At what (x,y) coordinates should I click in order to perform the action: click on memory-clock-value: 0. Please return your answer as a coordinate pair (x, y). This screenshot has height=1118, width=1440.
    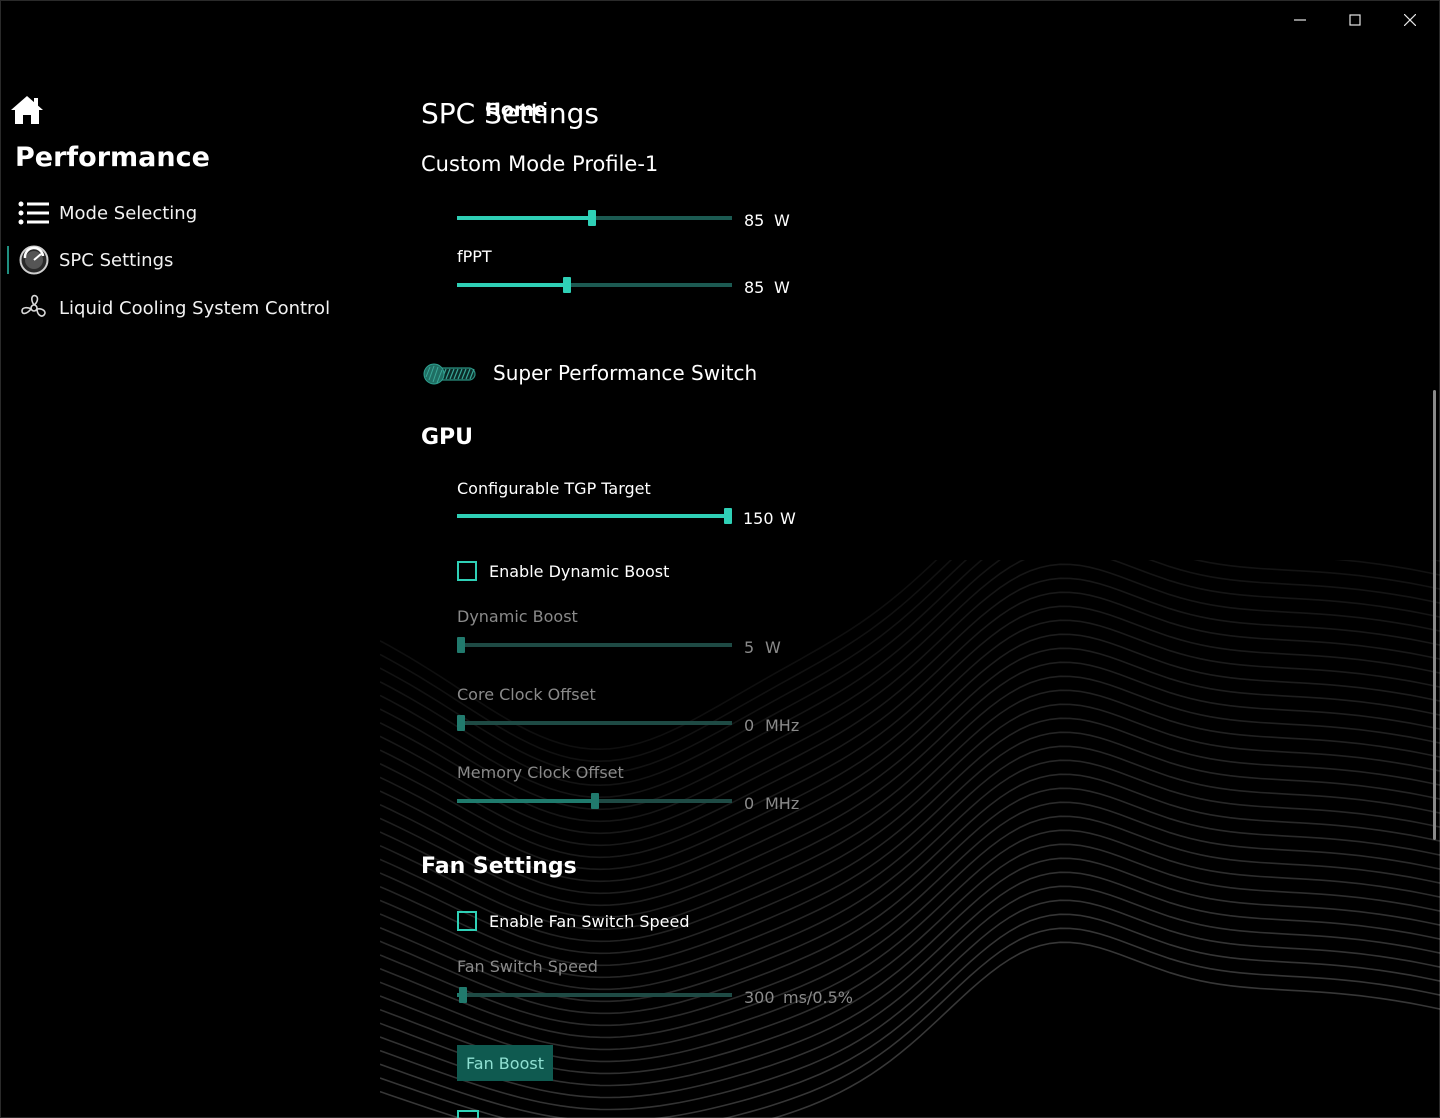
    Looking at the image, I should click on (749, 803).